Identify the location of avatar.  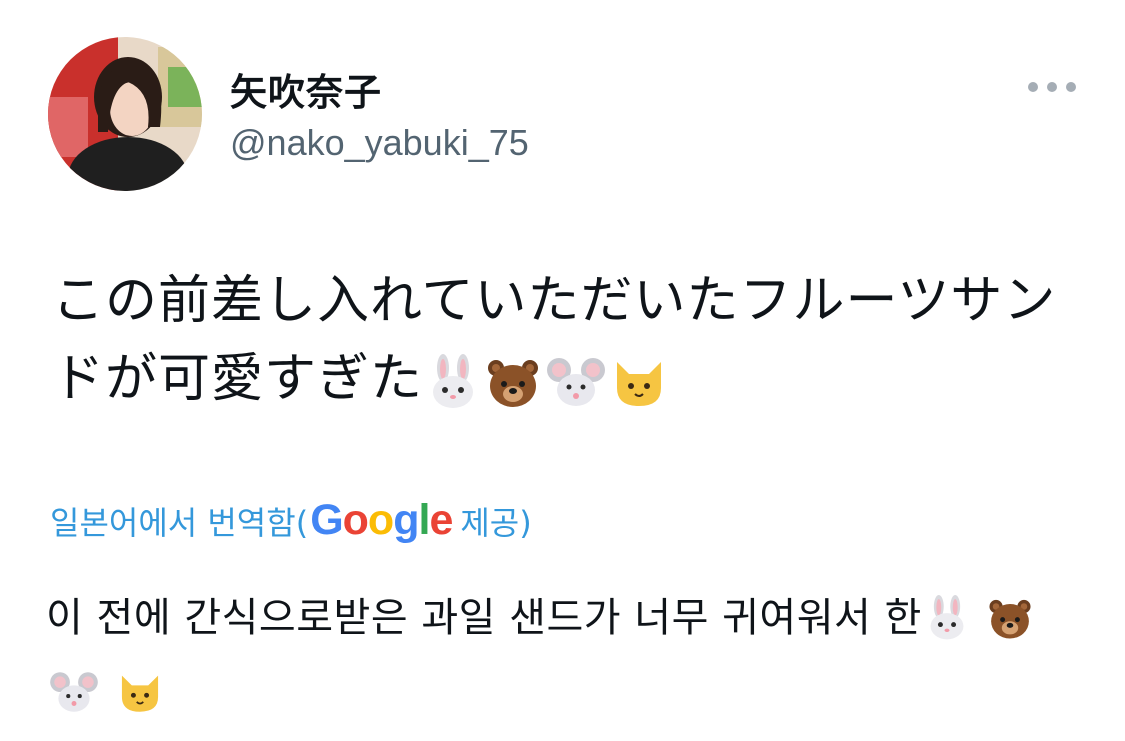
(125, 114).